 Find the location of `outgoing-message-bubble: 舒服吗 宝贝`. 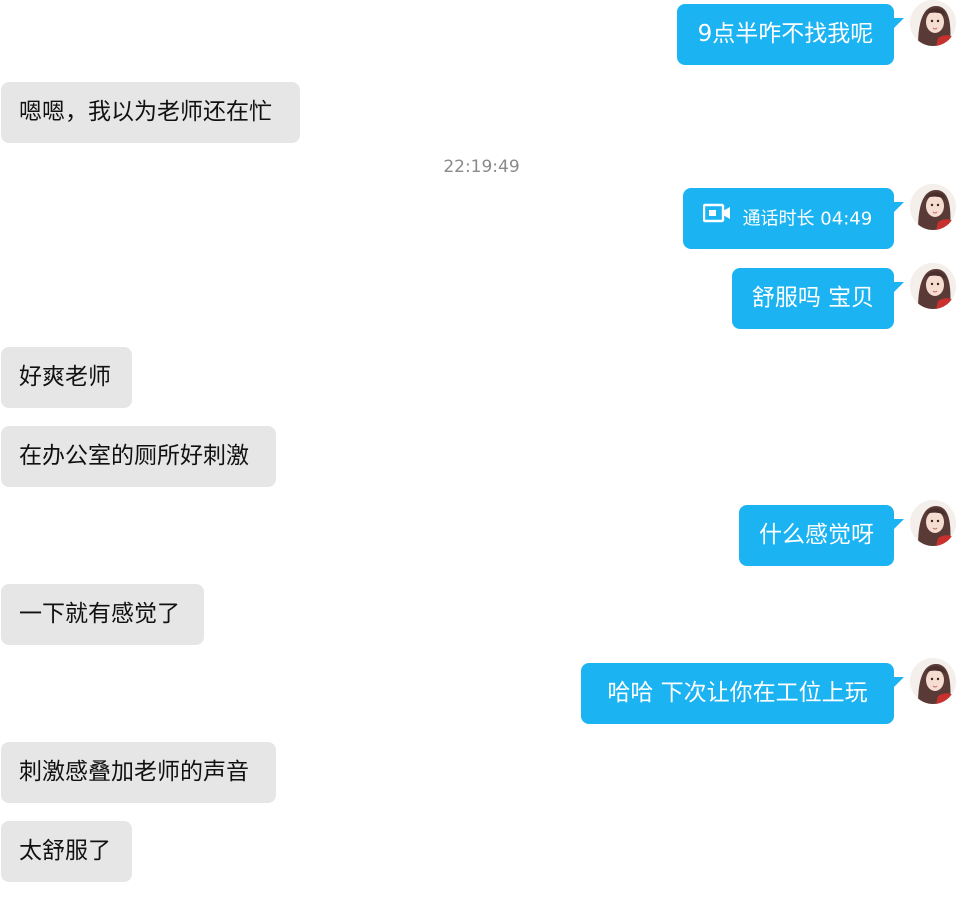

outgoing-message-bubble: 舒服吗 宝贝 is located at coordinates (818, 298).